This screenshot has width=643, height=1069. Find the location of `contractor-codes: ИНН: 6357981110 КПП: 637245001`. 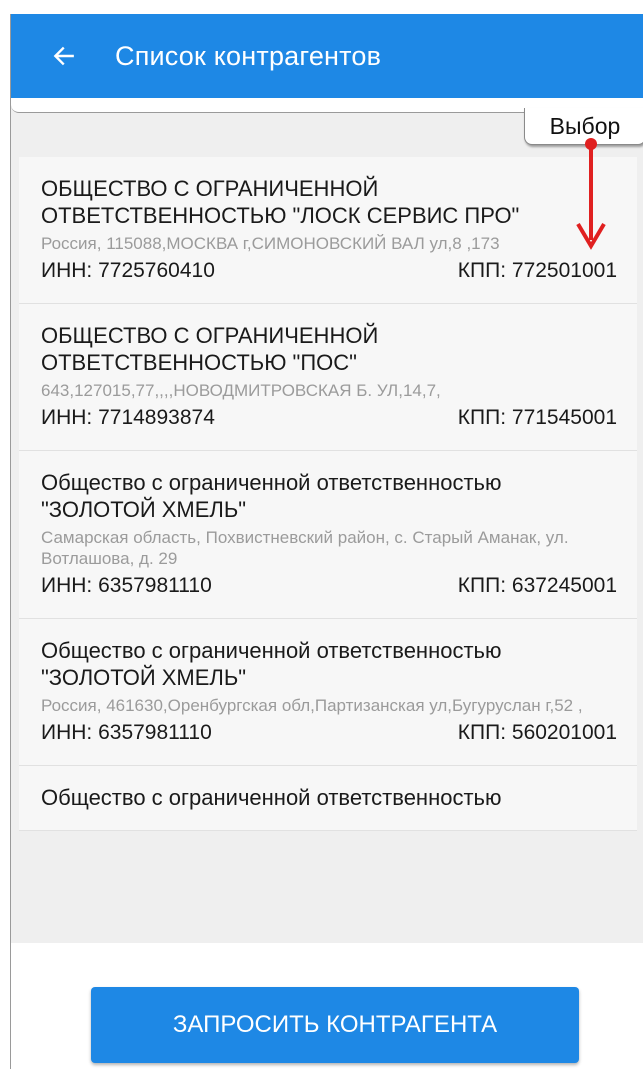

contractor-codes: ИНН: 6357981110 КПП: 637245001 is located at coordinates (329, 586).